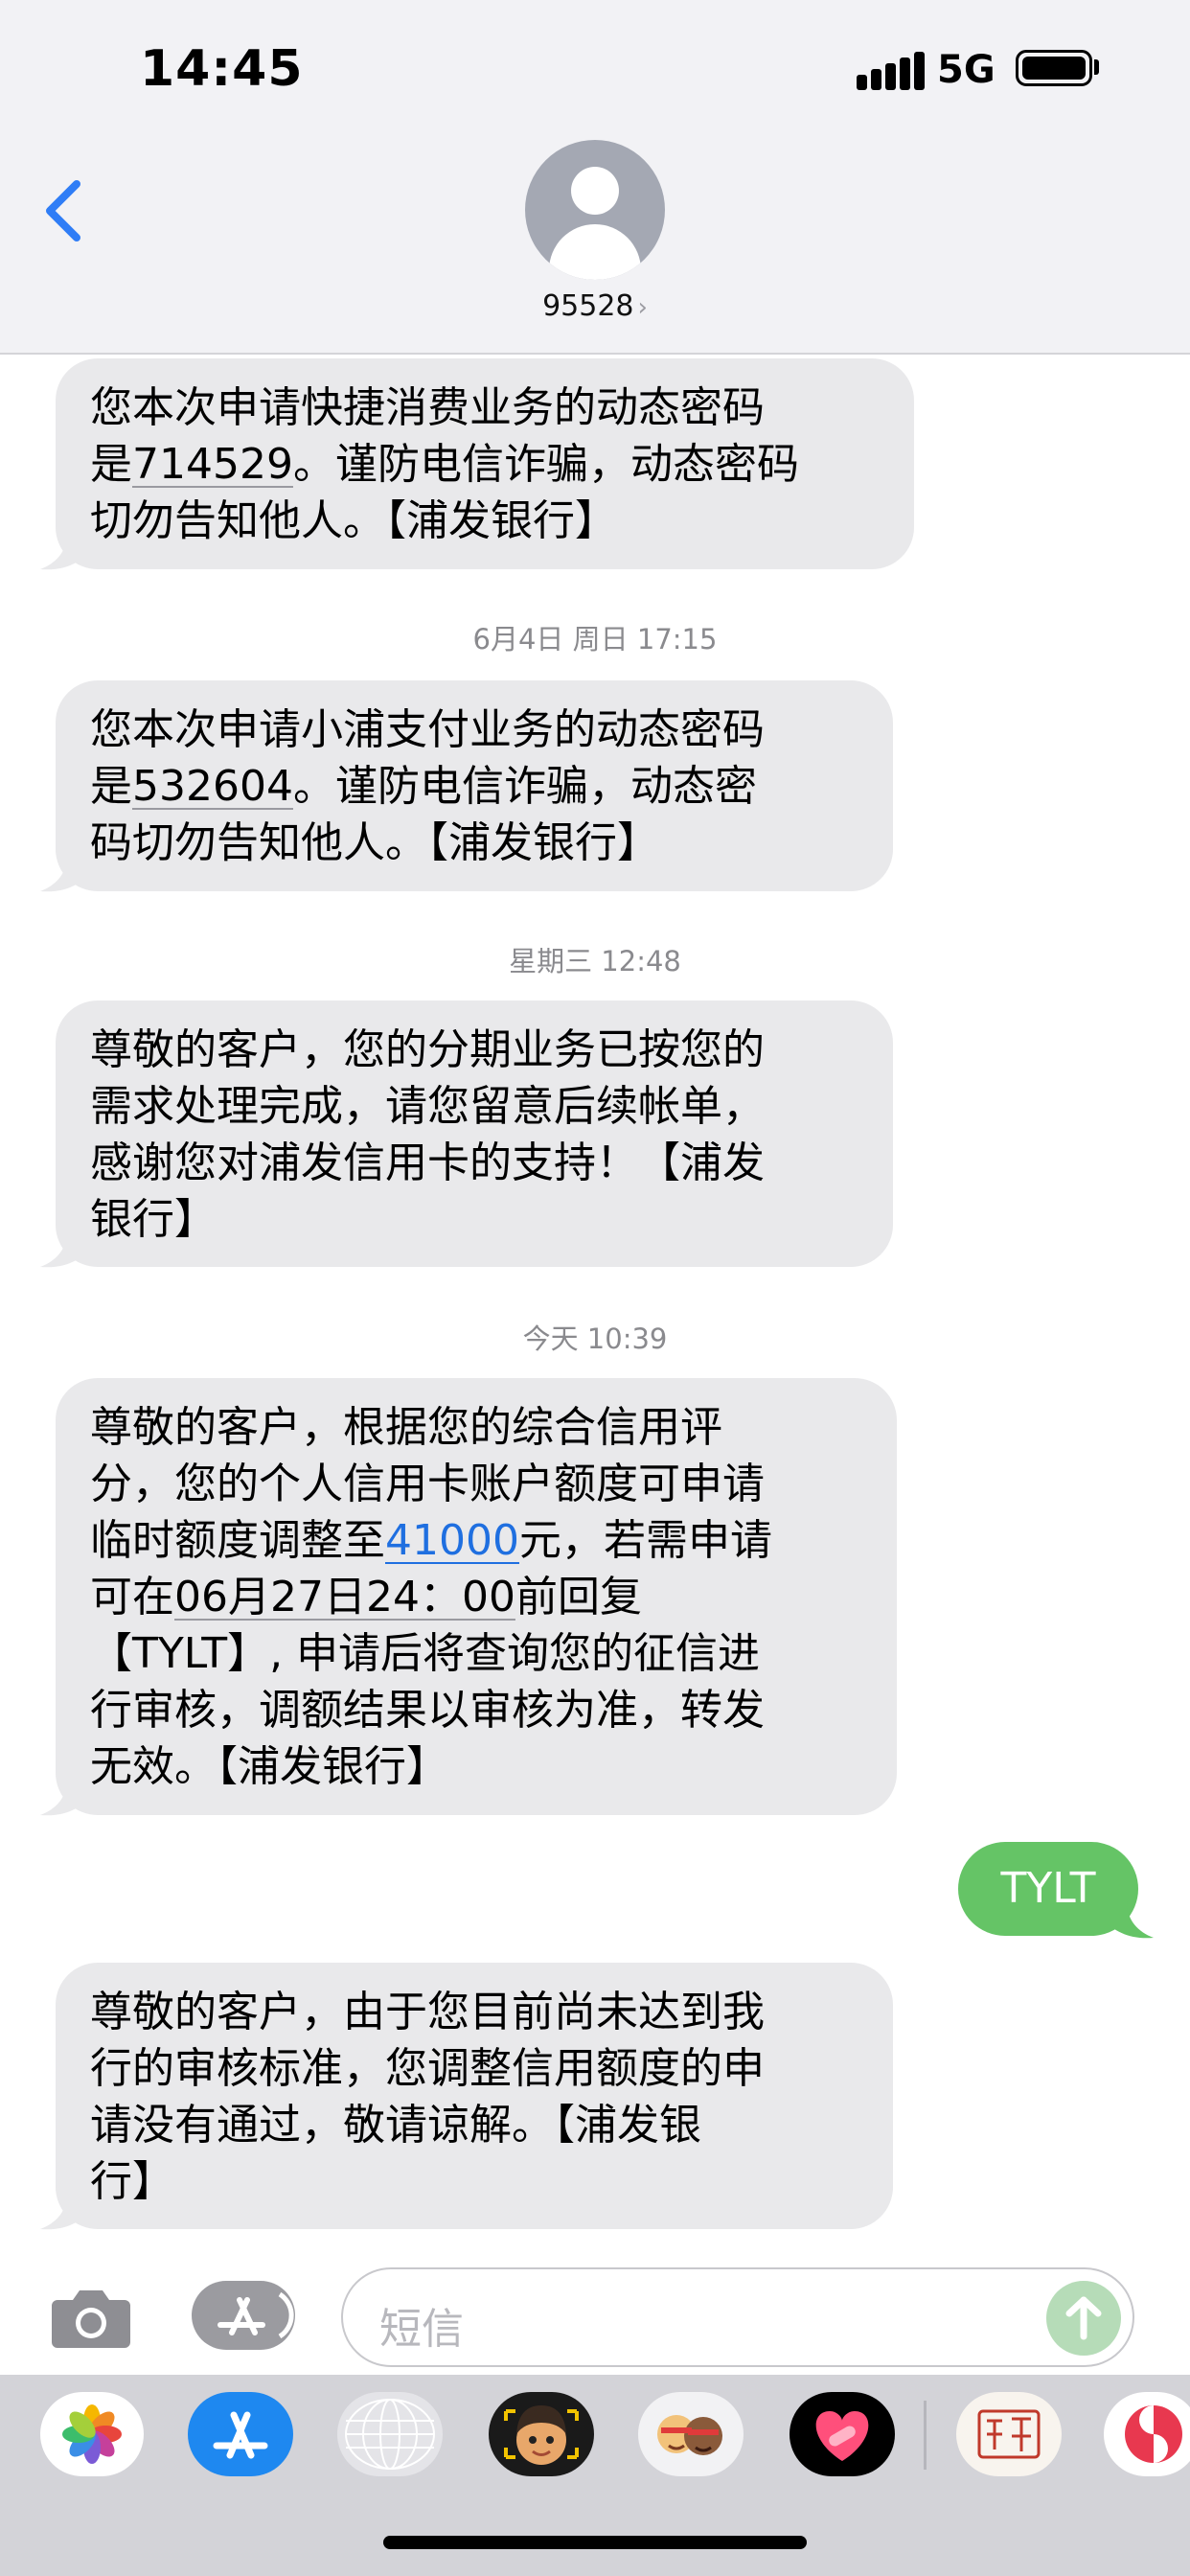 The height and width of the screenshot is (2576, 1190). Describe the element at coordinates (428, 2068) in the screenshot. I see `message-text: 行的审核标准，您调整信用额度的申` at that location.